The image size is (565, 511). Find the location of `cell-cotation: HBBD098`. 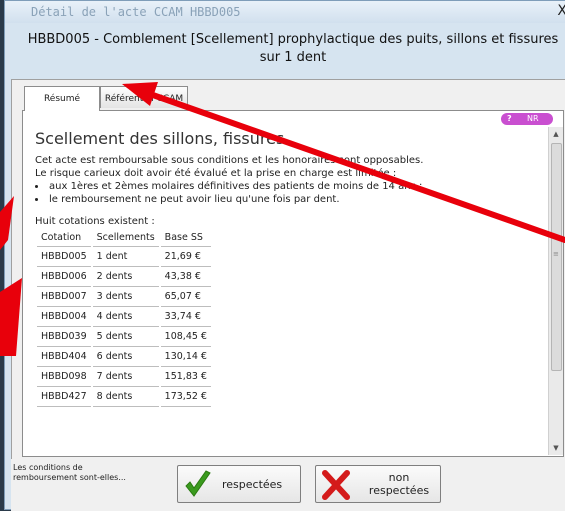

cell-cotation: HBBD098 is located at coordinates (64, 377).